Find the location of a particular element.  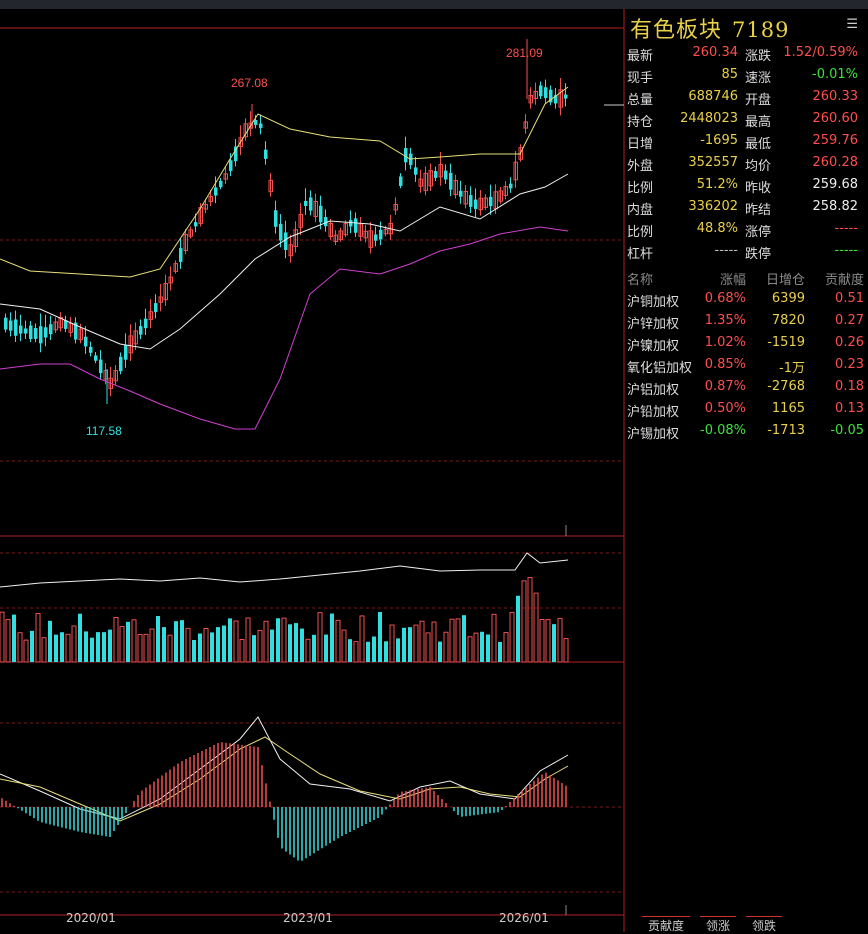

table-row: 沪镍加权 1.02% -1519 0.26 is located at coordinates (747, 343).